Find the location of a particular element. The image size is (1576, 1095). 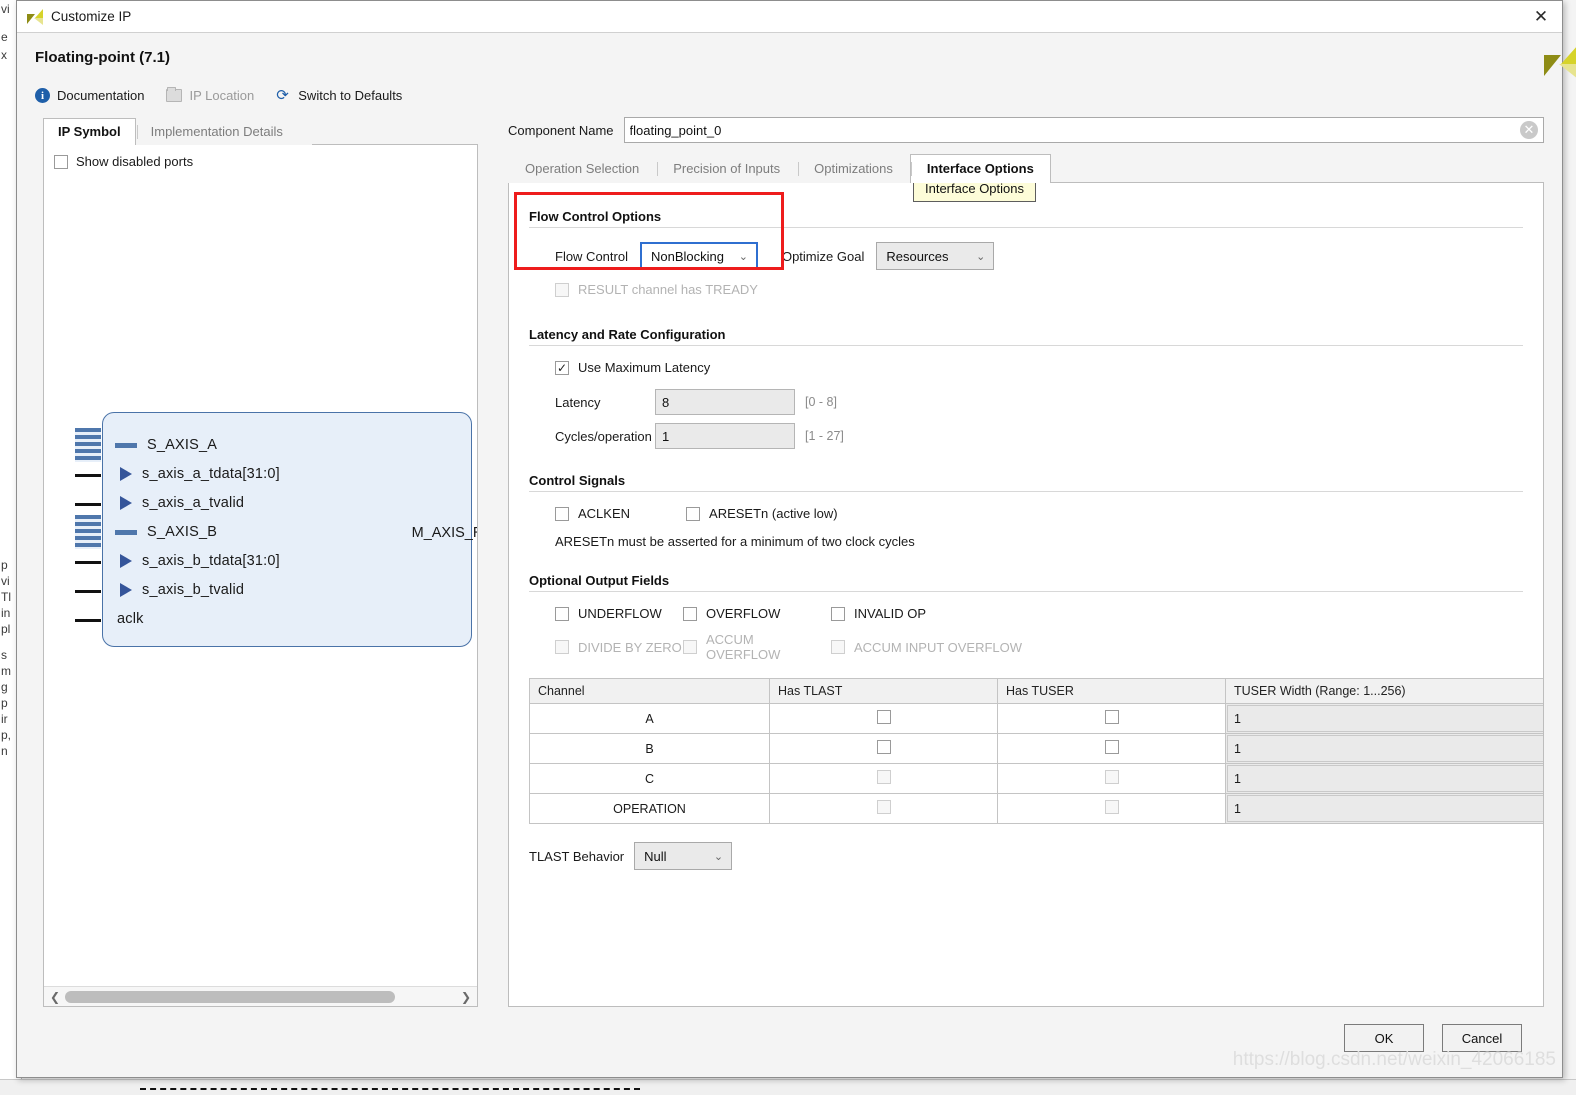

invalid-op-label: INVALID OP is located at coordinates (890, 613).